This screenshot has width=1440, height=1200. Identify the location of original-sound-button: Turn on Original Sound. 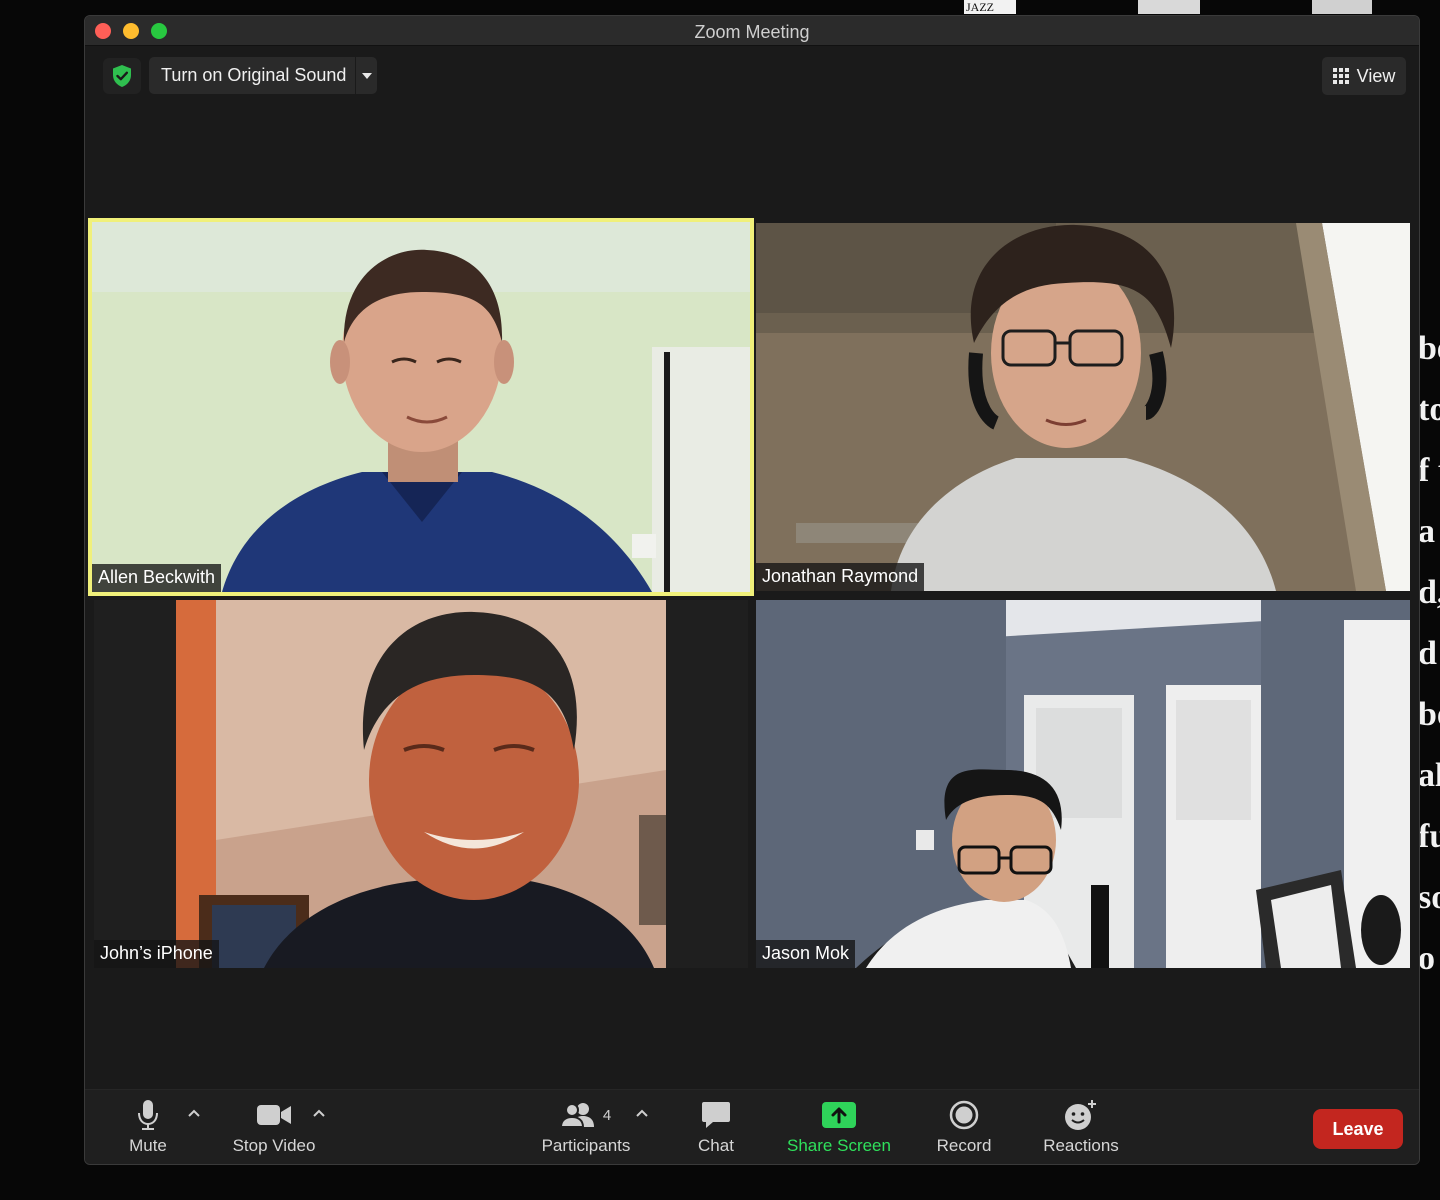
(263, 75).